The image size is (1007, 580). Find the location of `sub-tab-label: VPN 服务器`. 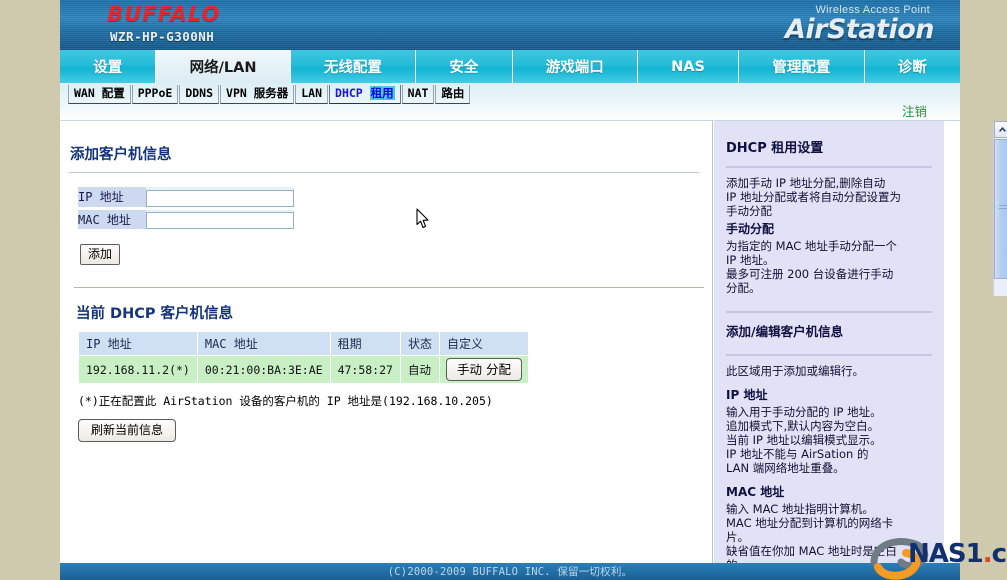

sub-tab-label: VPN 服务器 is located at coordinates (257, 93).